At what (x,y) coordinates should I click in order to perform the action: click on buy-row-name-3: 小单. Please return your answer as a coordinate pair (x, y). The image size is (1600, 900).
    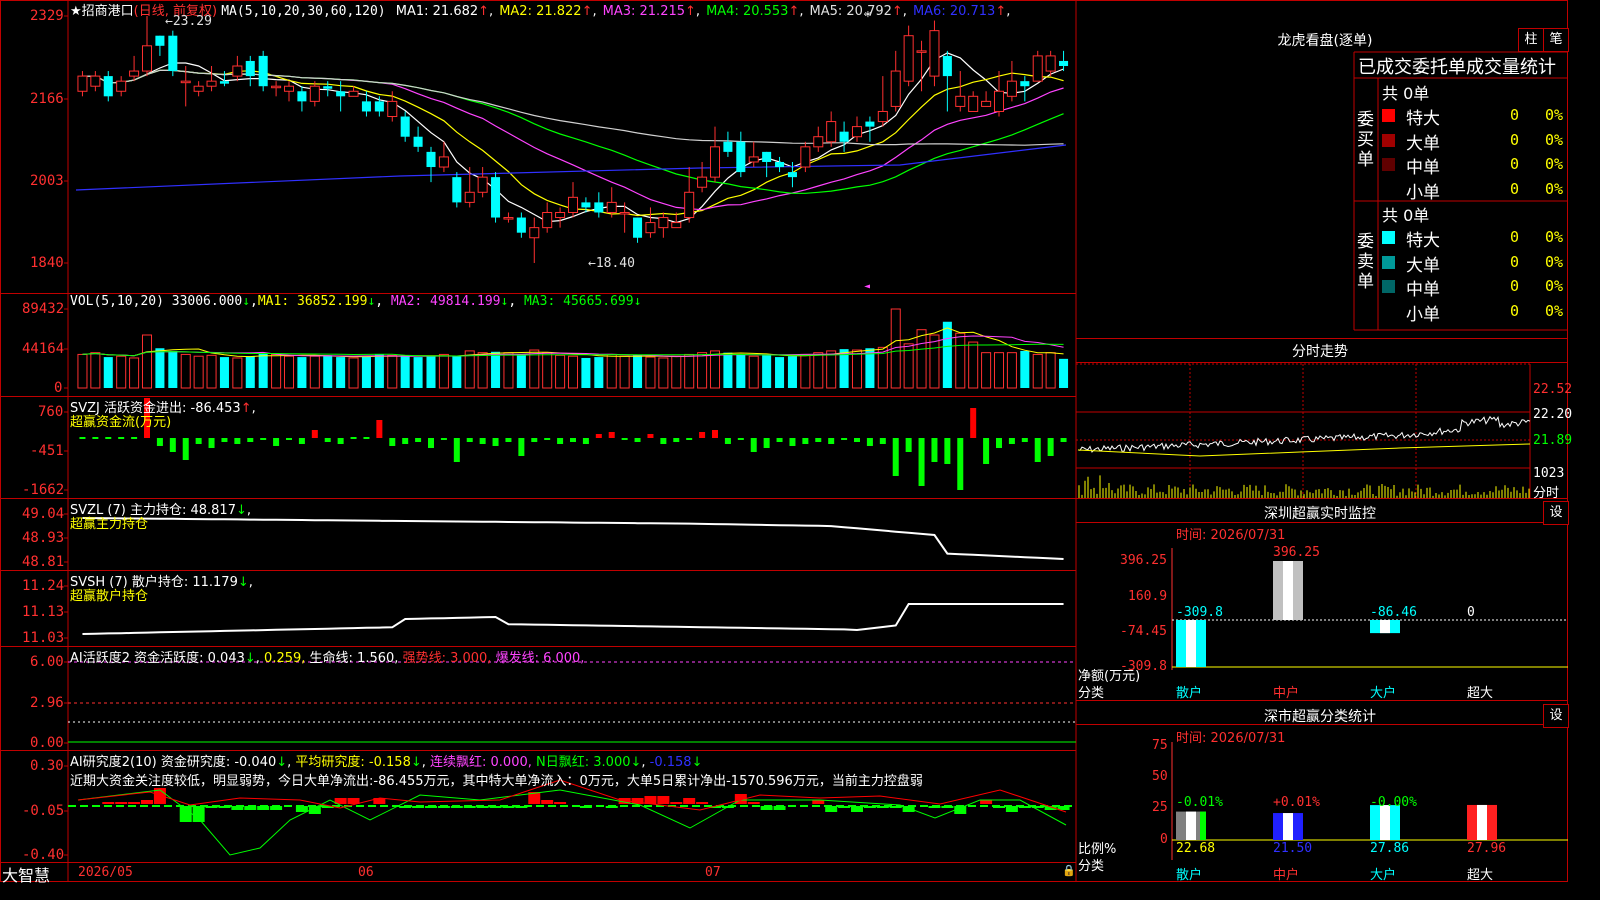
    Looking at the image, I should click on (1423, 192).